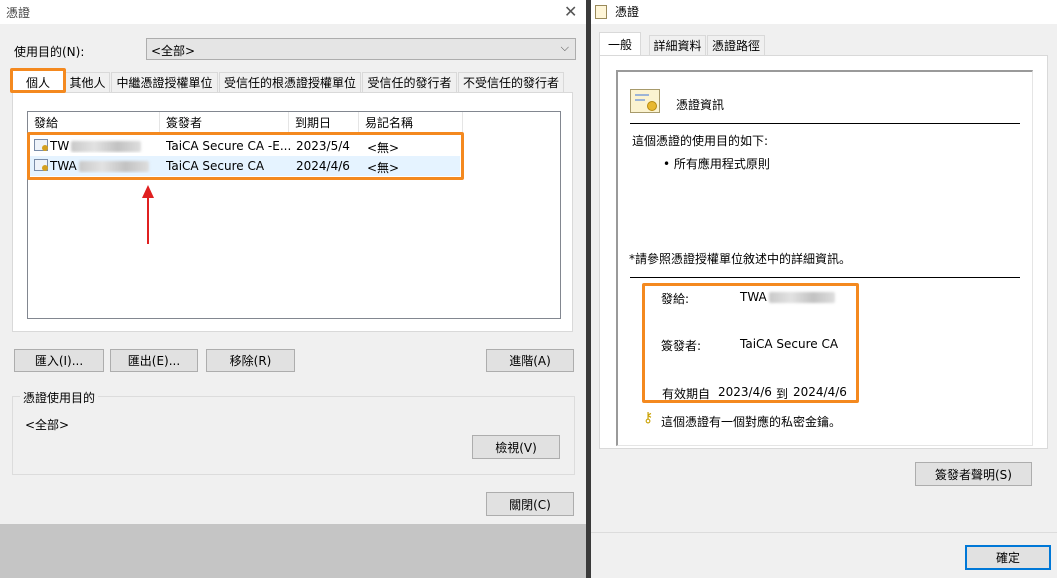 Image resolution: width=1057 pixels, height=578 pixels. I want to click on view-button: 檢視(V), so click(516, 447).